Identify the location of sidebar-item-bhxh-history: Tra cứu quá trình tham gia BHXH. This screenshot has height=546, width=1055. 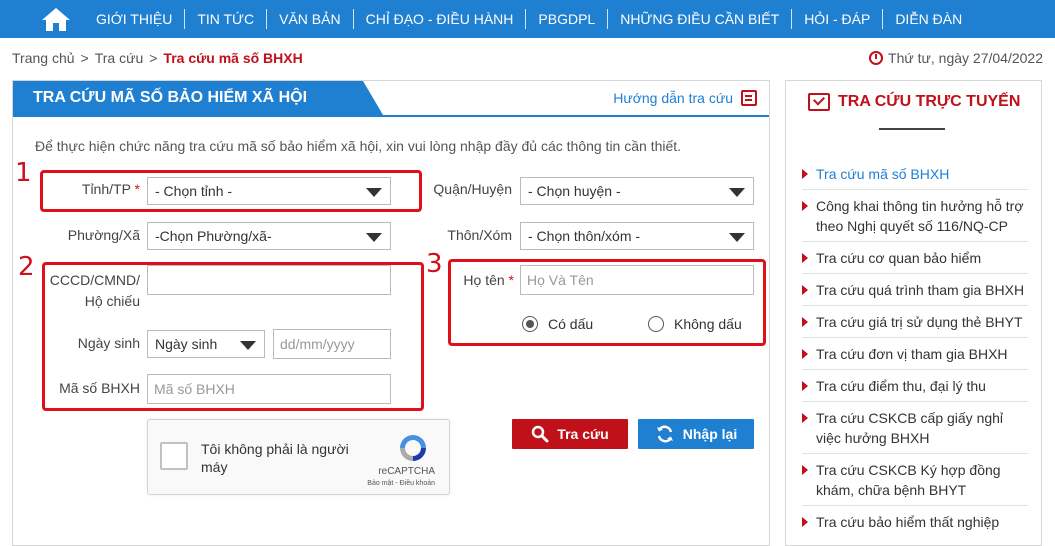
(915, 293).